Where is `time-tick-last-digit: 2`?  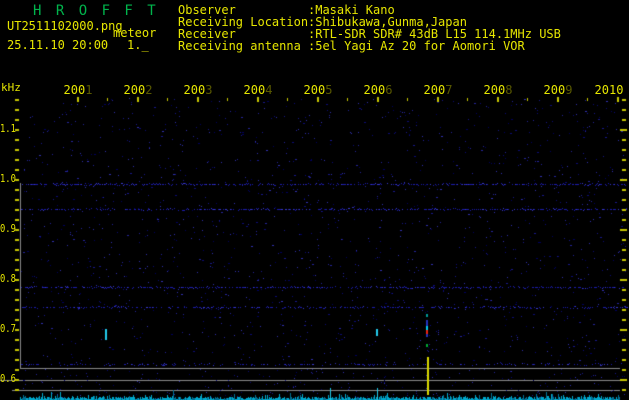 time-tick-last-digit: 2 is located at coordinates (149, 90).